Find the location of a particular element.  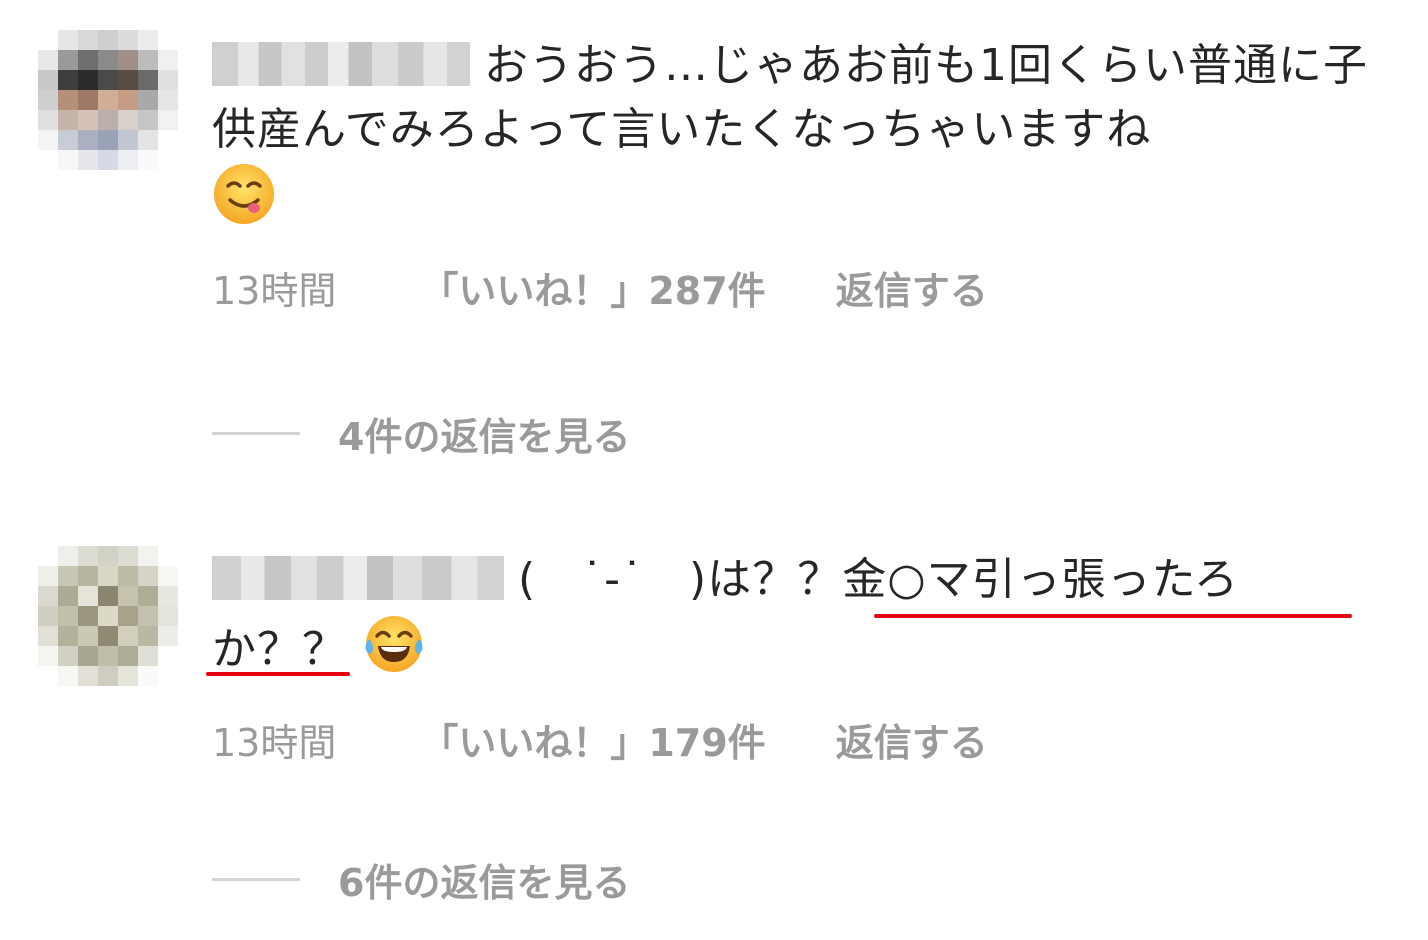

view-replies-label: 6件の返信を見る is located at coordinates (484, 879).